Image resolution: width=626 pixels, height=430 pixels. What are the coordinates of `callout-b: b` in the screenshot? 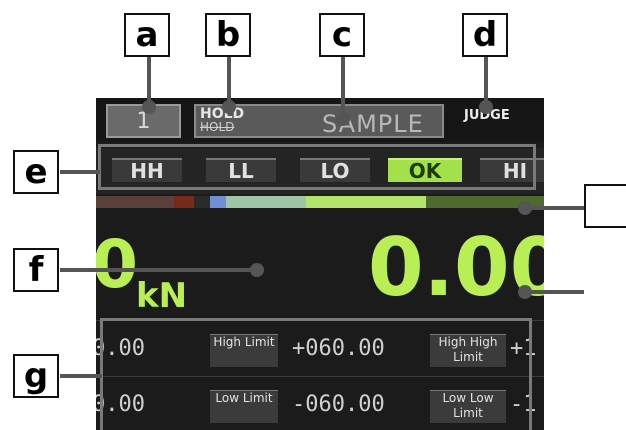 It's located at (228, 35).